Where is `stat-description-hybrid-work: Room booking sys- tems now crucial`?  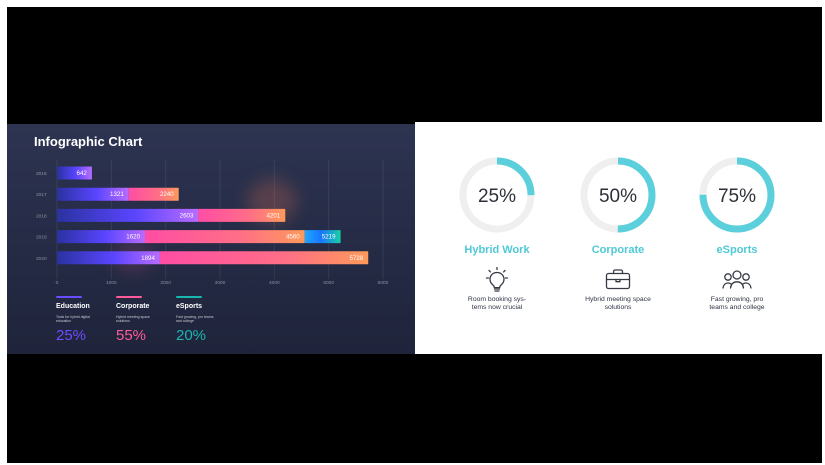 stat-description-hybrid-work: Room booking sys- tems now crucial is located at coordinates (497, 304).